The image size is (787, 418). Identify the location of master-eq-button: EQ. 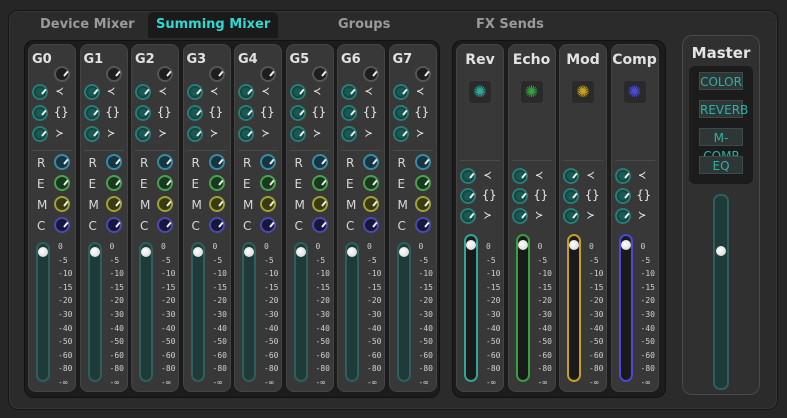
(721, 165).